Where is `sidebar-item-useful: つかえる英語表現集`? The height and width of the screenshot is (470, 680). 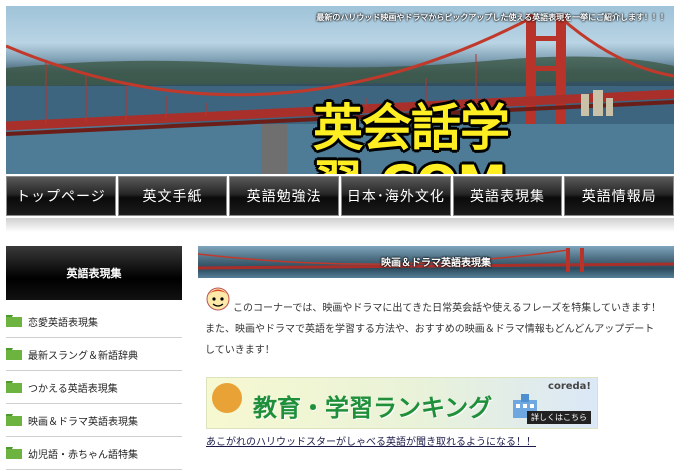 sidebar-item-useful: つかえる英語表現集 is located at coordinates (94, 387).